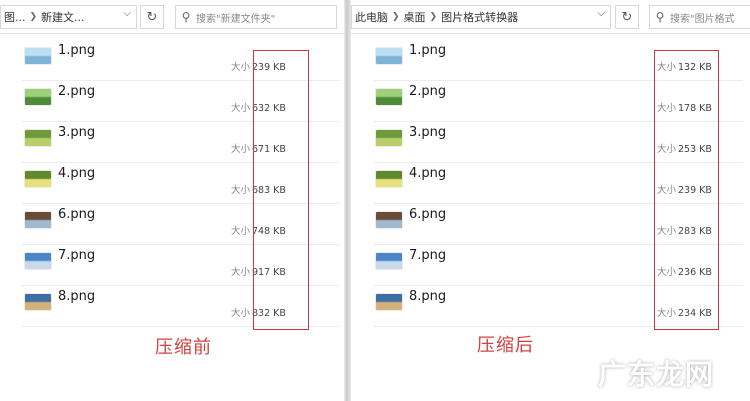  I want to click on watermark-text: 广东龙网, so click(656, 374).